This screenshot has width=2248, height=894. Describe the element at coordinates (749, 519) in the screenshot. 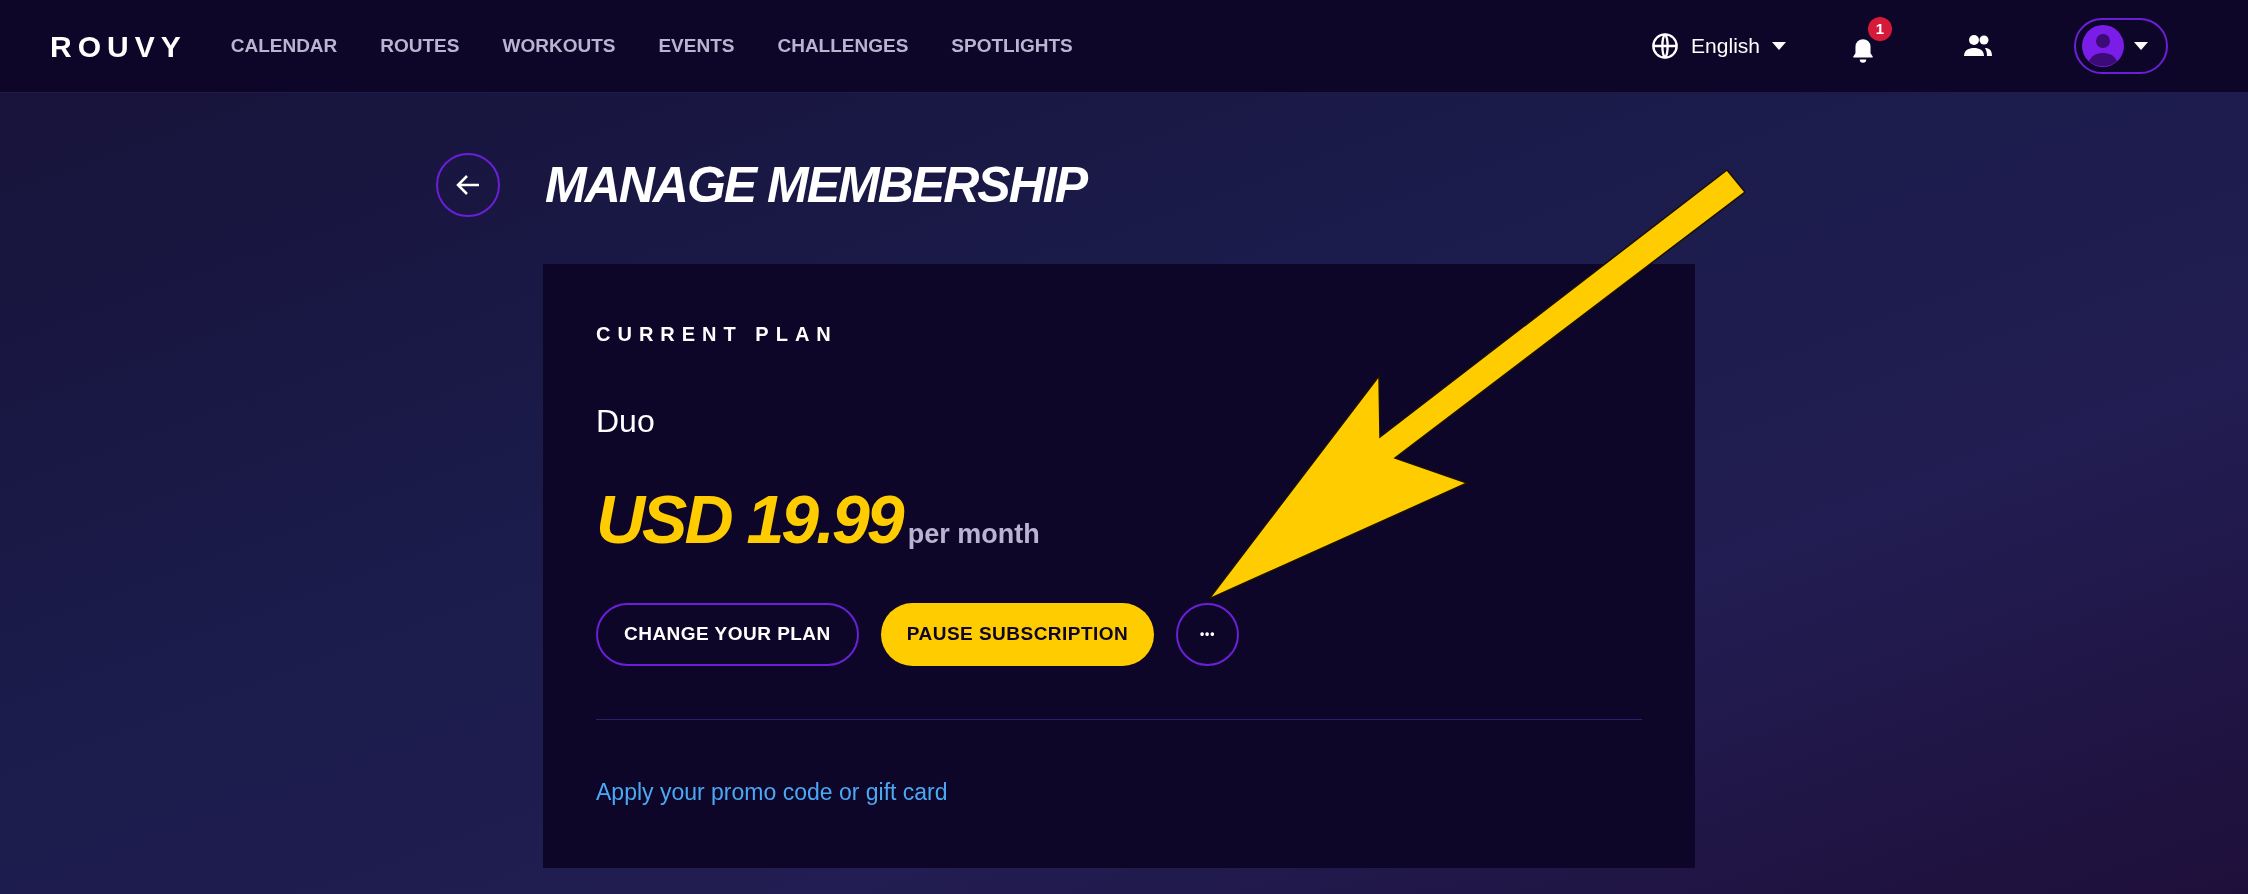

I see `price: USD 19.99` at that location.